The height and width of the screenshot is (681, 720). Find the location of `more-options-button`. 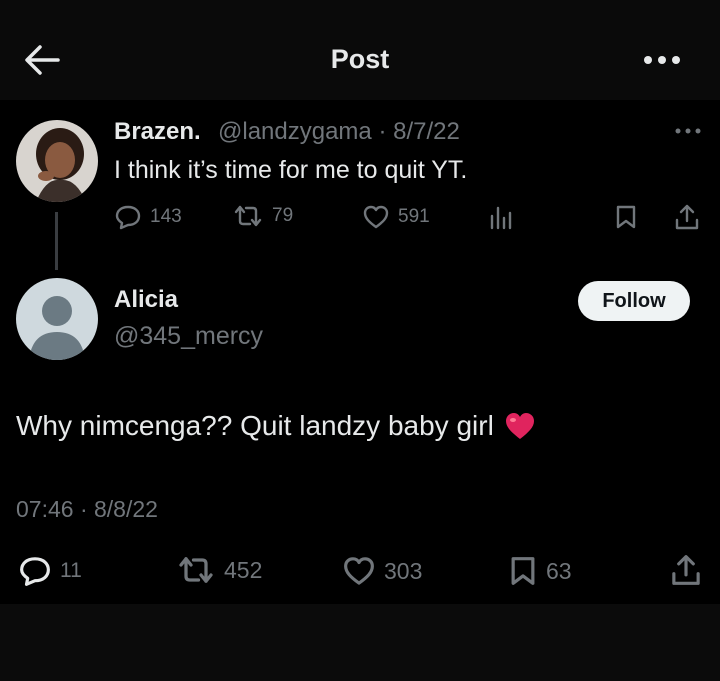

more-options-button is located at coordinates (663, 60).